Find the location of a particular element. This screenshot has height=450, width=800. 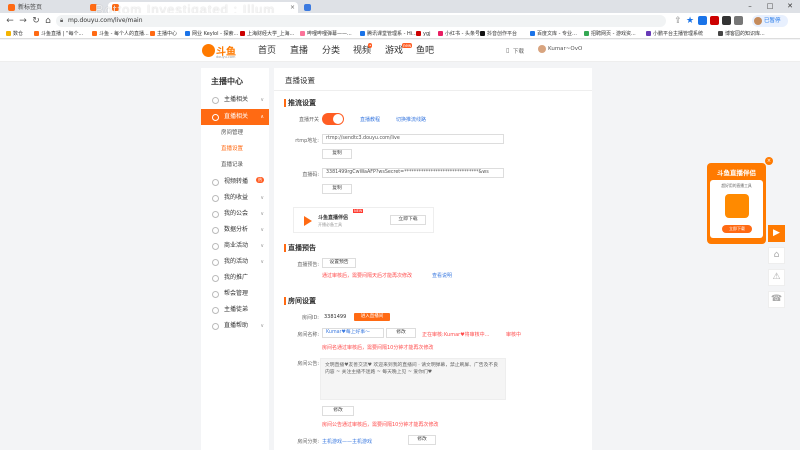

live-tutorial-link: 直播教程 is located at coordinates (370, 119).